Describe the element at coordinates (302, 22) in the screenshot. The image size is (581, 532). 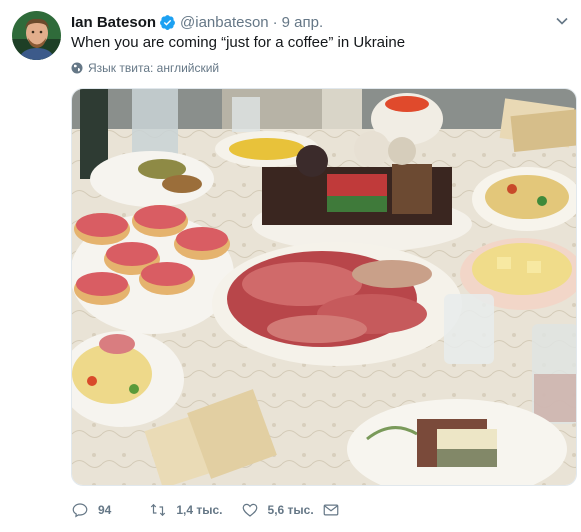
I see `tweet-date: 9 апр.` at that location.